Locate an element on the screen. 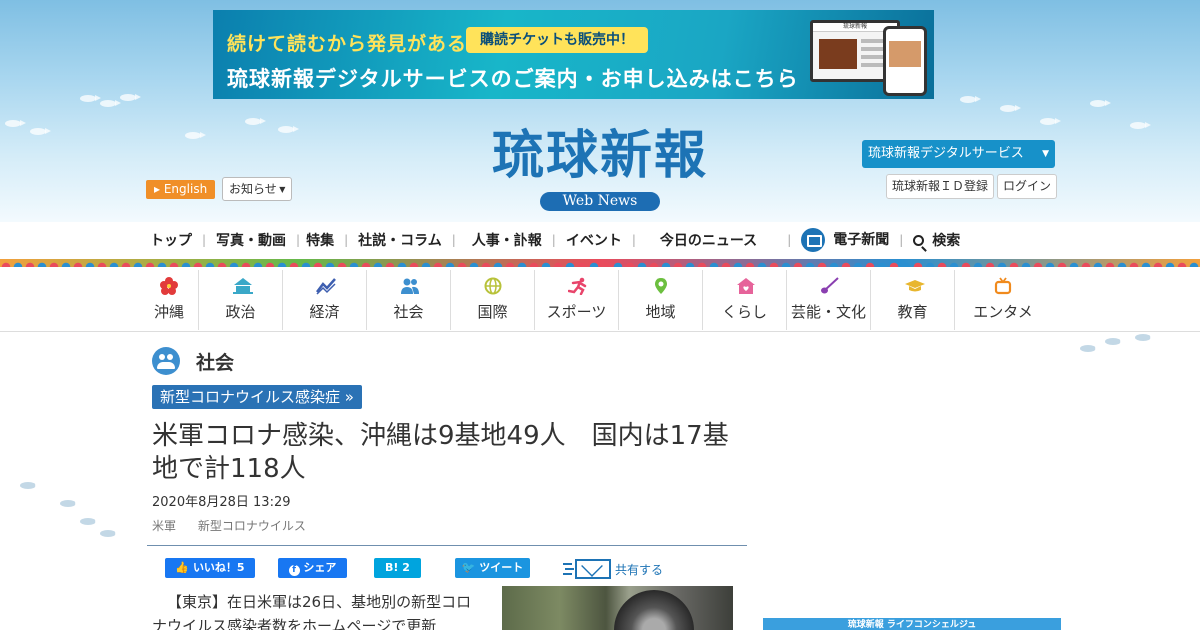  keyword-link: 米軍 is located at coordinates (164, 526).